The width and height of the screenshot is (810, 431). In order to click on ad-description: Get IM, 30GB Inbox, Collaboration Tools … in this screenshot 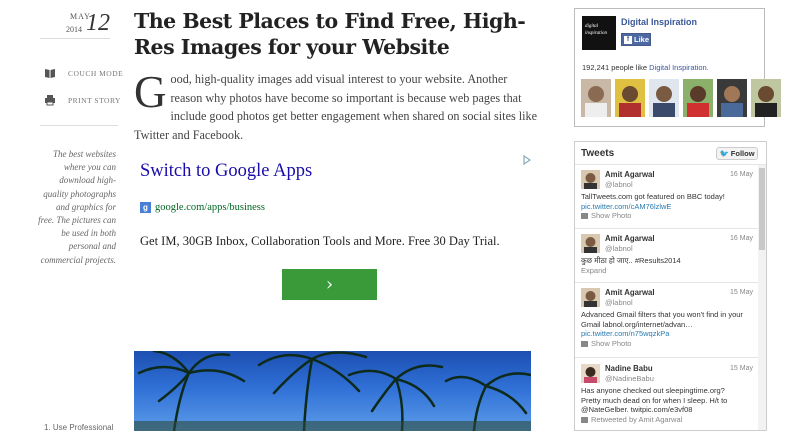, I will do `click(320, 241)`.